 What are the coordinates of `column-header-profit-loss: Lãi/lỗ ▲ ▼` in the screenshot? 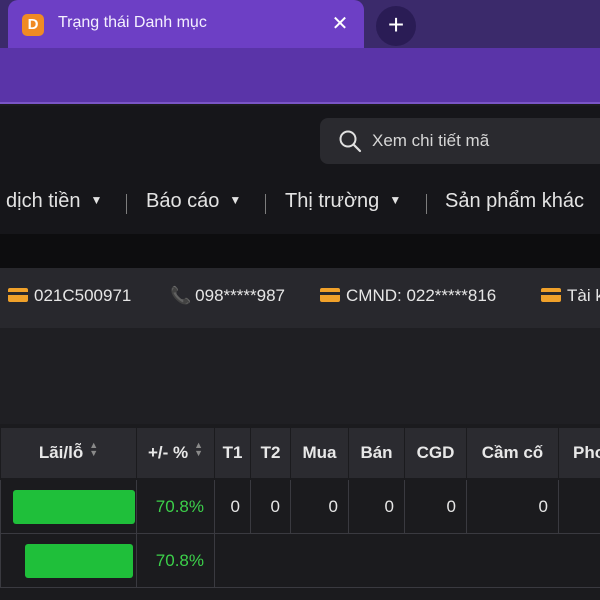 It's located at (68, 453).